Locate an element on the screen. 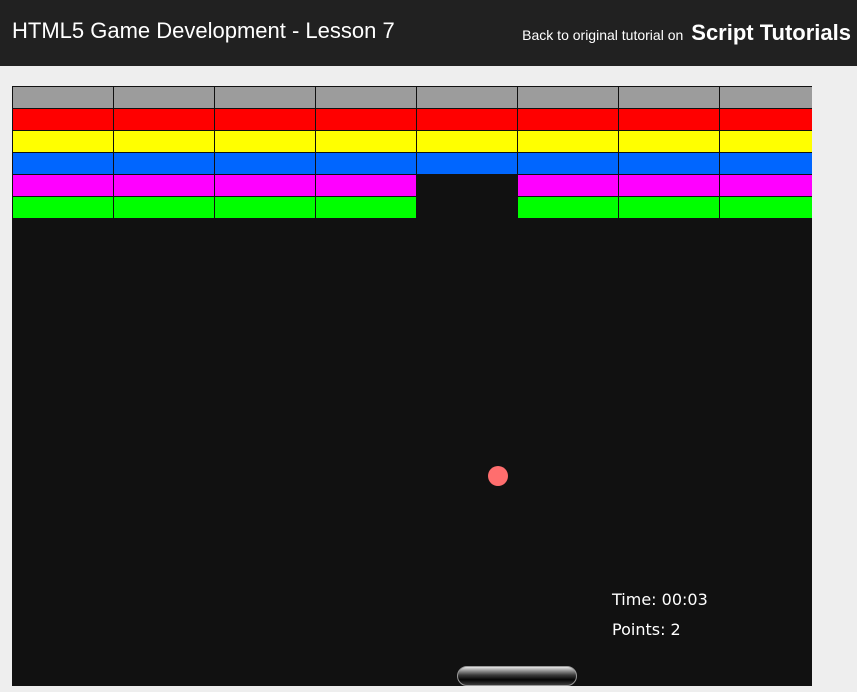 Image resolution: width=857 pixels, height=692 pixels. brick-row3-col8 is located at coordinates (765, 141).